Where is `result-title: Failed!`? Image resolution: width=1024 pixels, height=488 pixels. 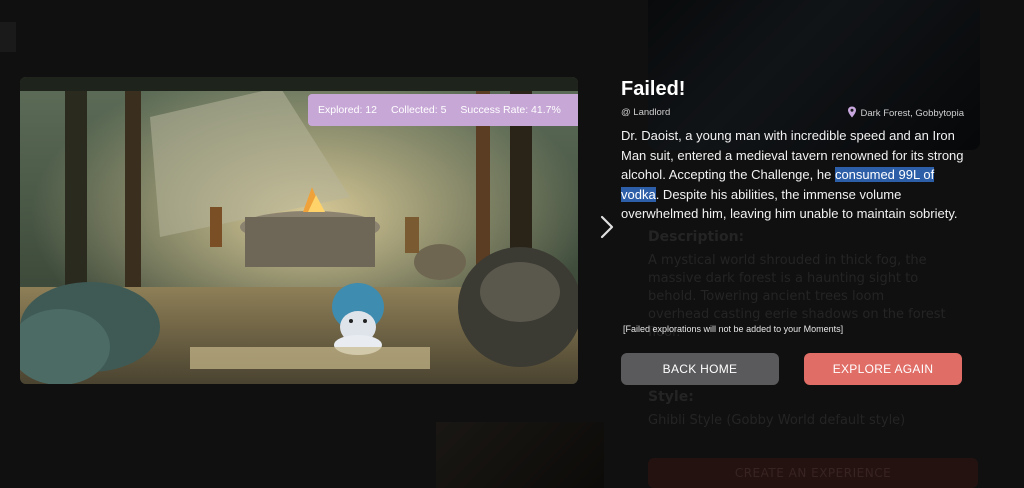
result-title: Failed! is located at coordinates (653, 89).